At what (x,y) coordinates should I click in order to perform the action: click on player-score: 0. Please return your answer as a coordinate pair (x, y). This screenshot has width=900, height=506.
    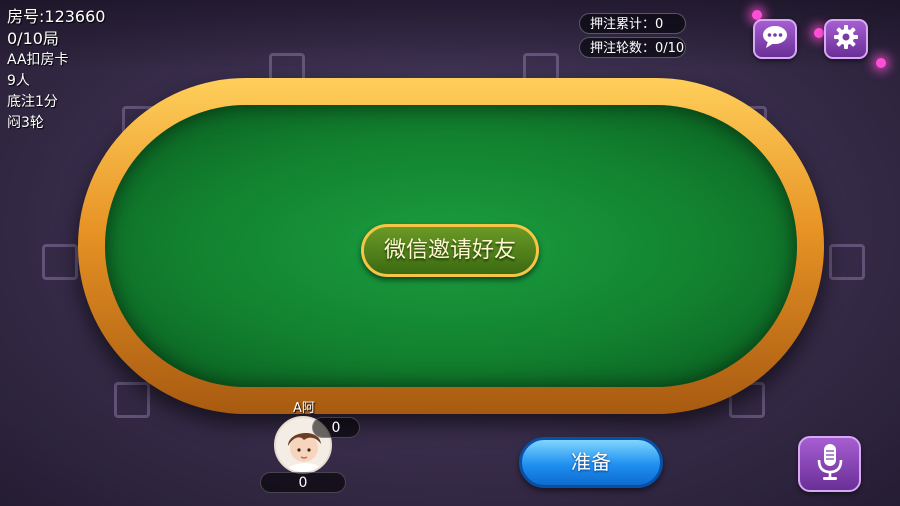
    Looking at the image, I should click on (303, 483).